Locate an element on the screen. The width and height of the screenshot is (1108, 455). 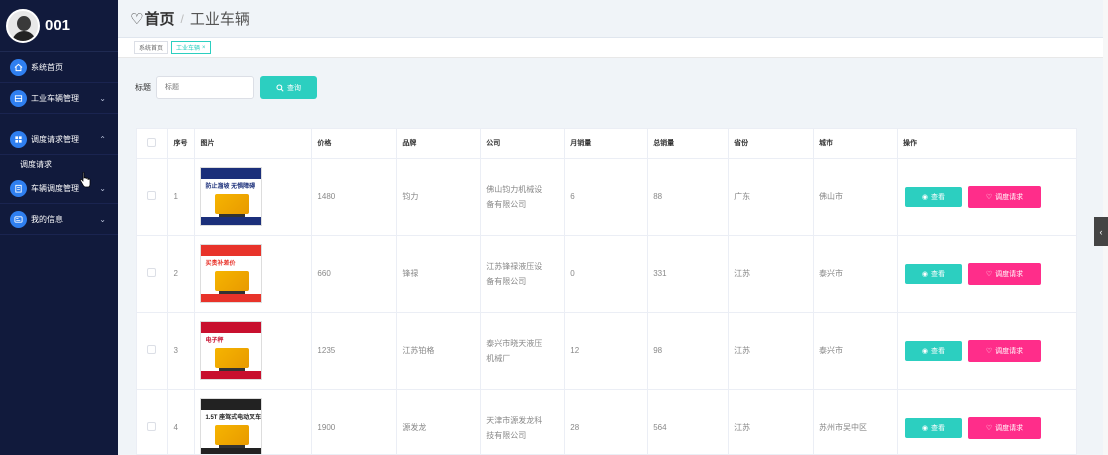
chevron-up-icon: ⌃ is located at coordinates (102, 139).